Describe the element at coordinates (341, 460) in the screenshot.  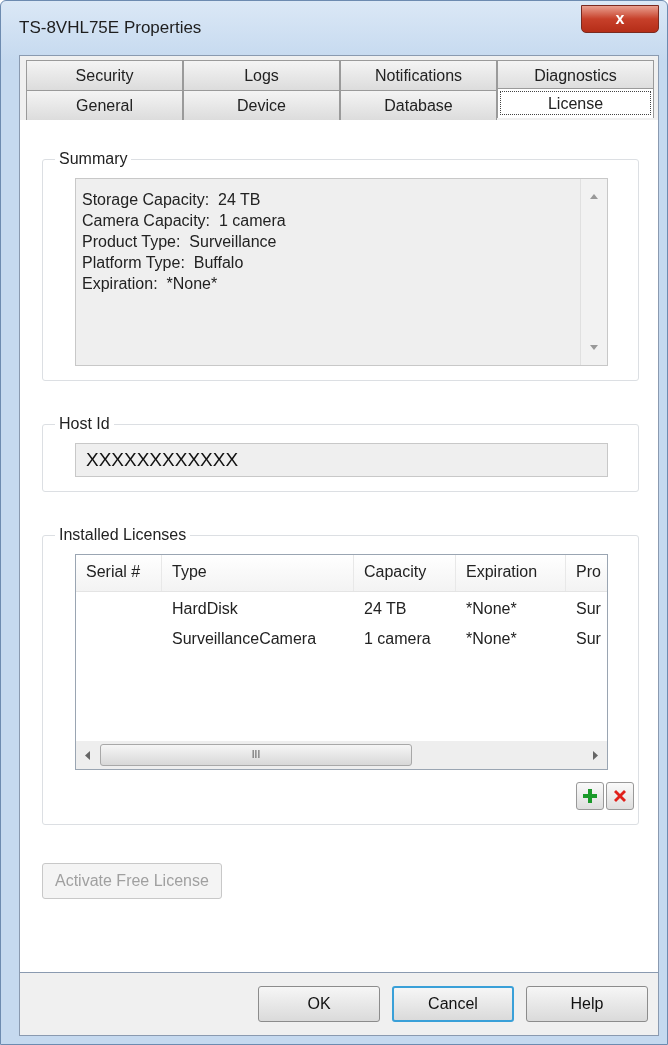
I see `host-id-field: XXXXXXXXXXXX` at that location.